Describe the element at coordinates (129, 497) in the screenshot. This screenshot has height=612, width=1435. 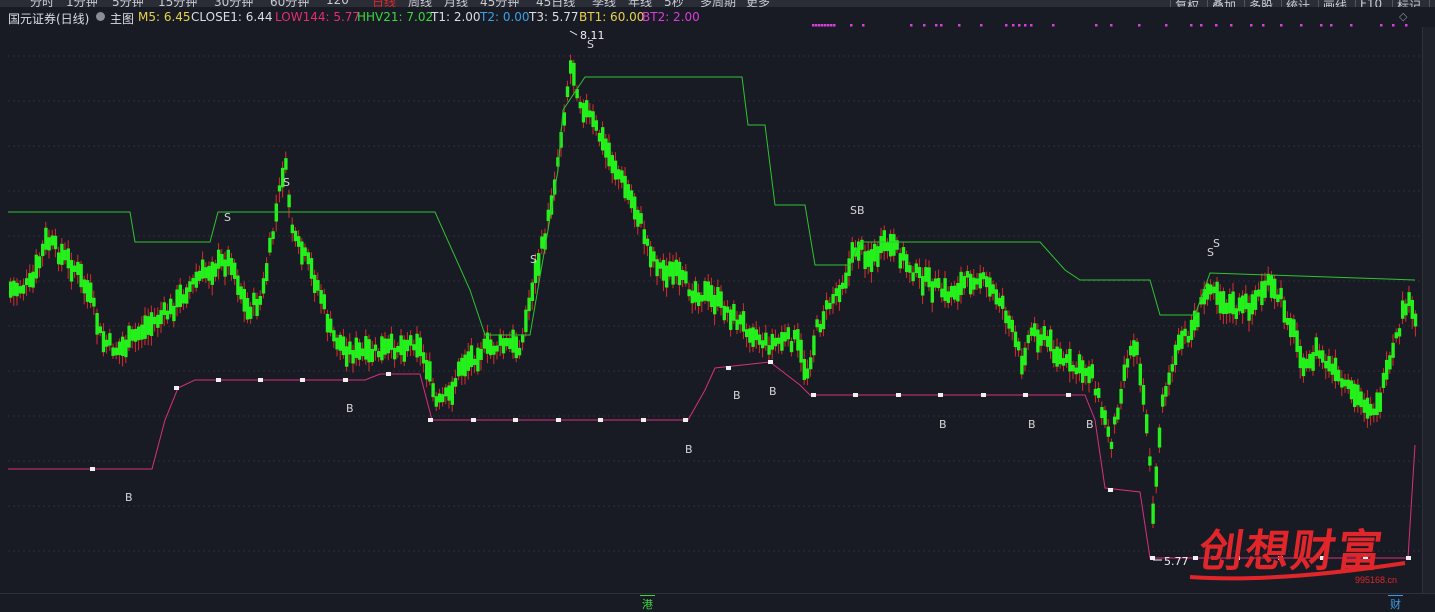
I see `buy-signal: B` at that location.